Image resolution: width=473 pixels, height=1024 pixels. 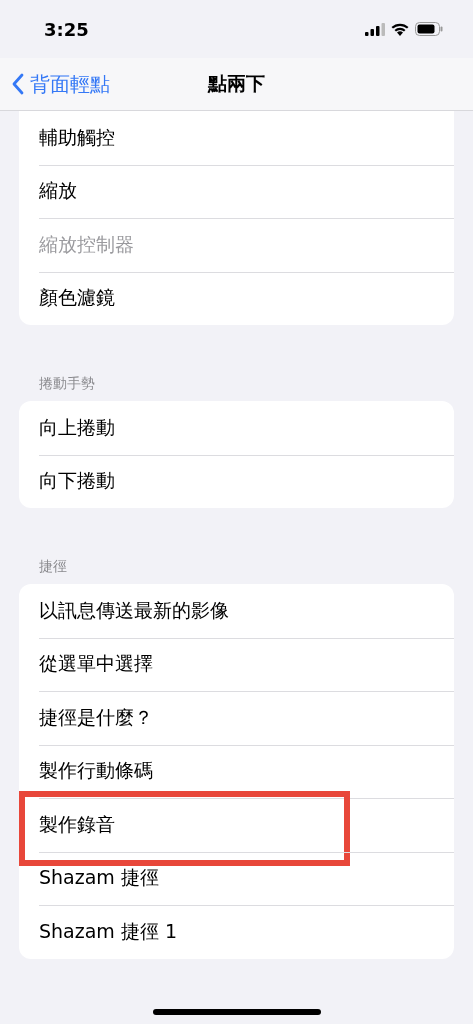 What do you see at coordinates (236, 298) in the screenshot?
I see `list-item: 顏色濾鏡` at bounding box center [236, 298].